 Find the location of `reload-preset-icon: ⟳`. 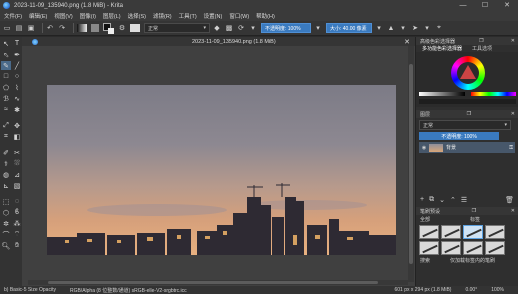

reload-preset-icon: ⟳ is located at coordinates (241, 28).